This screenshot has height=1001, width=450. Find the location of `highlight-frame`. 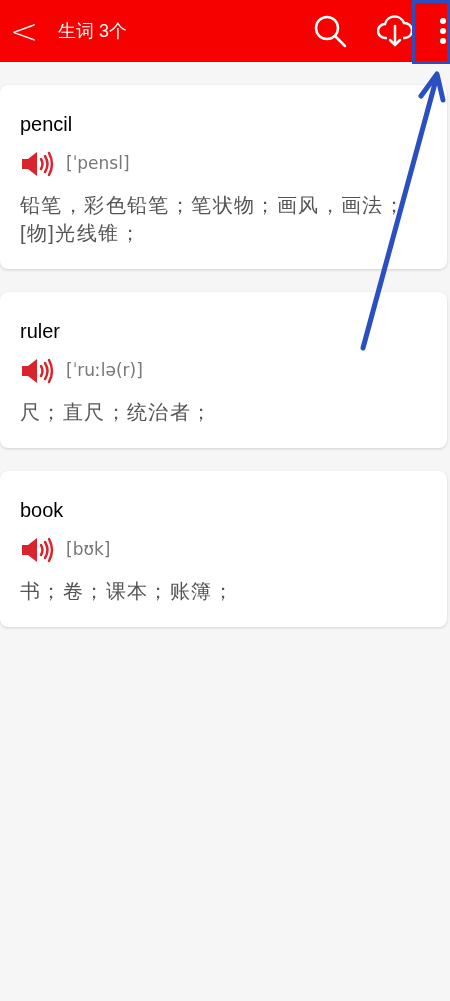

highlight-frame is located at coordinates (431, 32).